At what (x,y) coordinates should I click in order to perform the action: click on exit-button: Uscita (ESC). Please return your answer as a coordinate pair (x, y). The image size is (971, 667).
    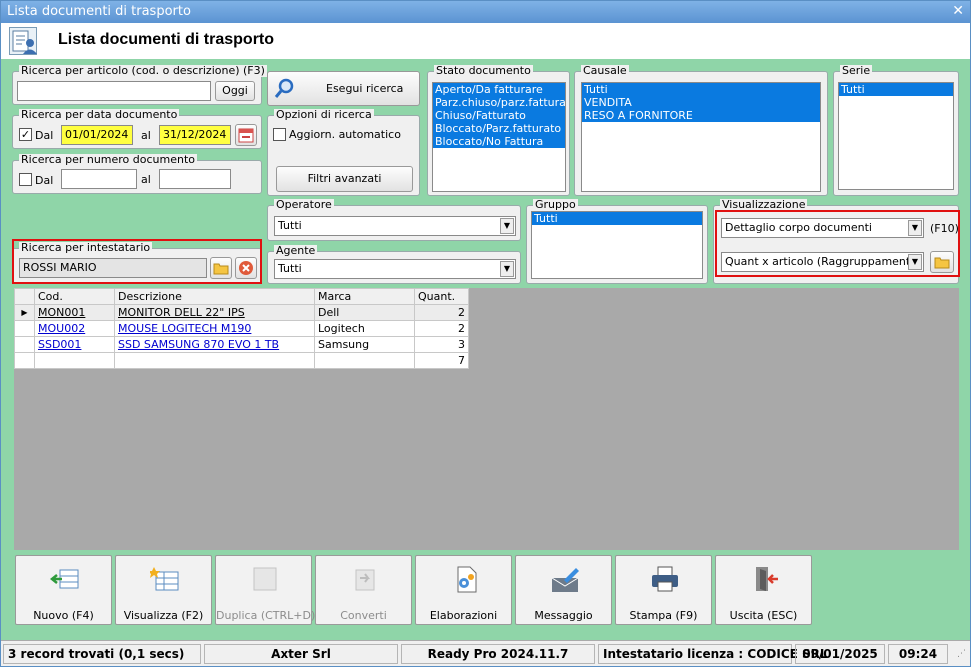
    Looking at the image, I should click on (763, 590).